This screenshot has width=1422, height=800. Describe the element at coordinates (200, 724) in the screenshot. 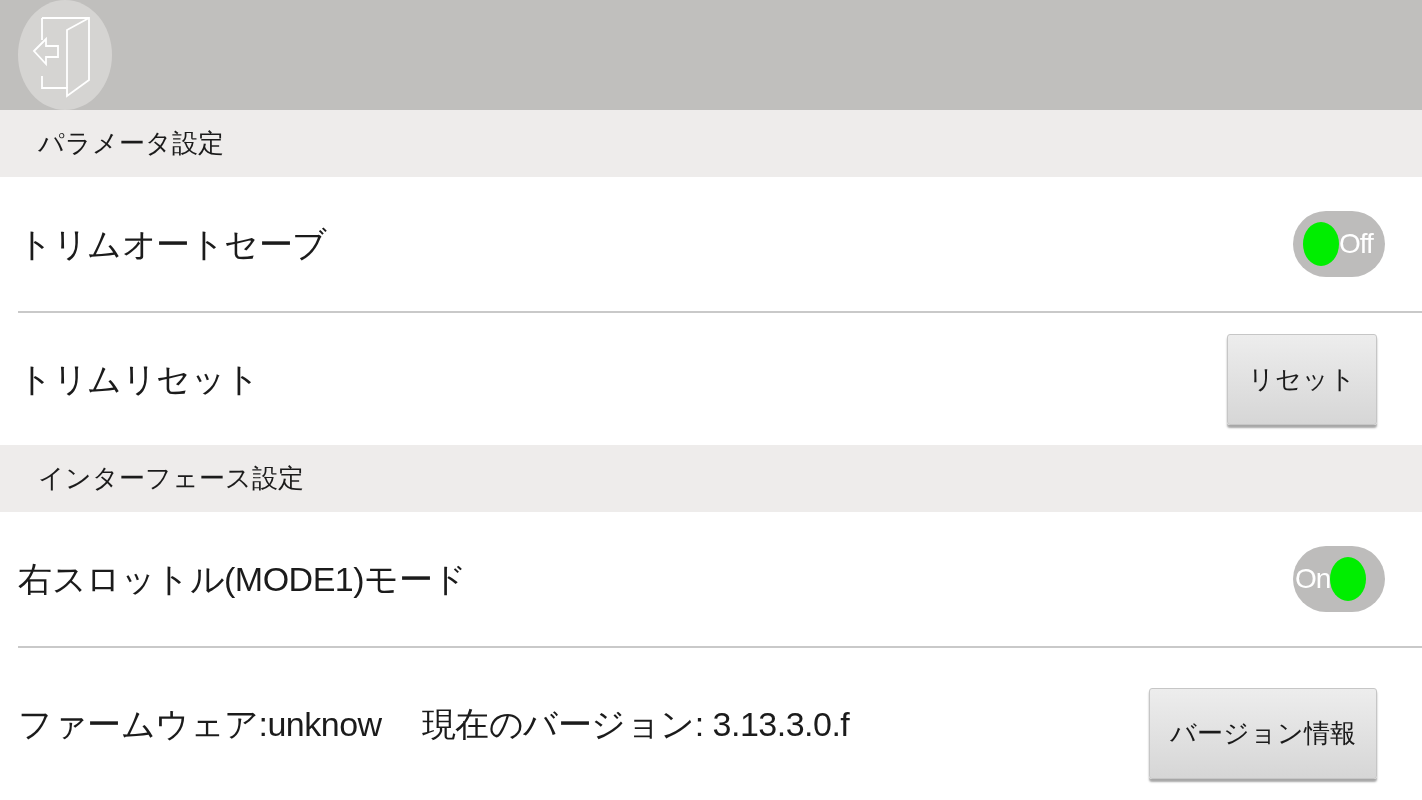

I see `setting-label: ファームウェア:unknow` at that location.